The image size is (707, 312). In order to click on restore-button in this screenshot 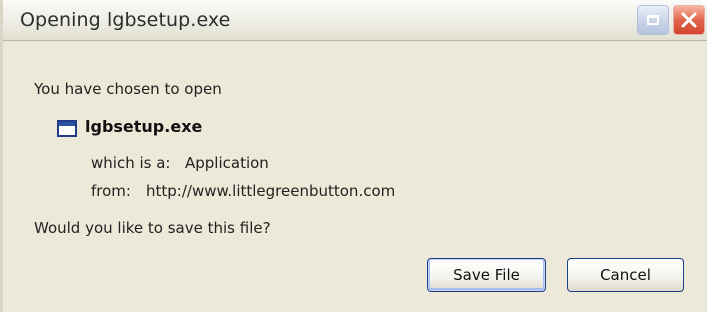, I will do `click(653, 20)`.